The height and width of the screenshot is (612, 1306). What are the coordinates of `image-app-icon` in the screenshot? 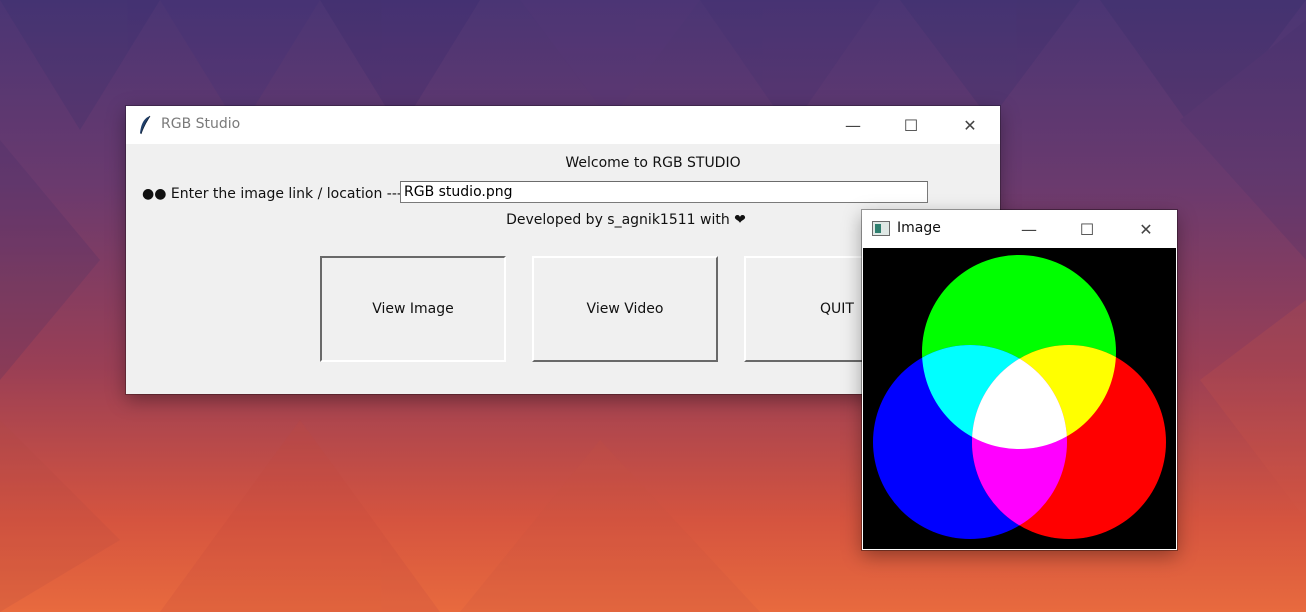 It's located at (881, 228).